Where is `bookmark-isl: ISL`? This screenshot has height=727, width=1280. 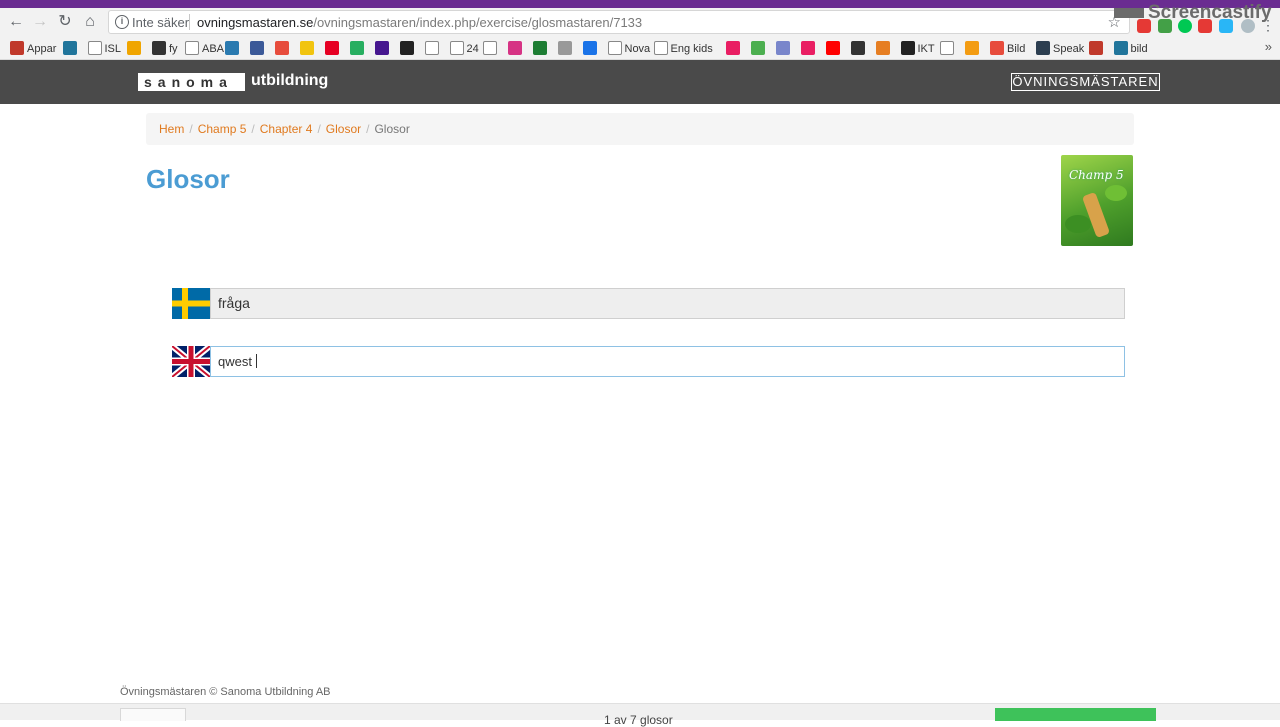
bookmark-isl: ISL is located at coordinates (104, 48).